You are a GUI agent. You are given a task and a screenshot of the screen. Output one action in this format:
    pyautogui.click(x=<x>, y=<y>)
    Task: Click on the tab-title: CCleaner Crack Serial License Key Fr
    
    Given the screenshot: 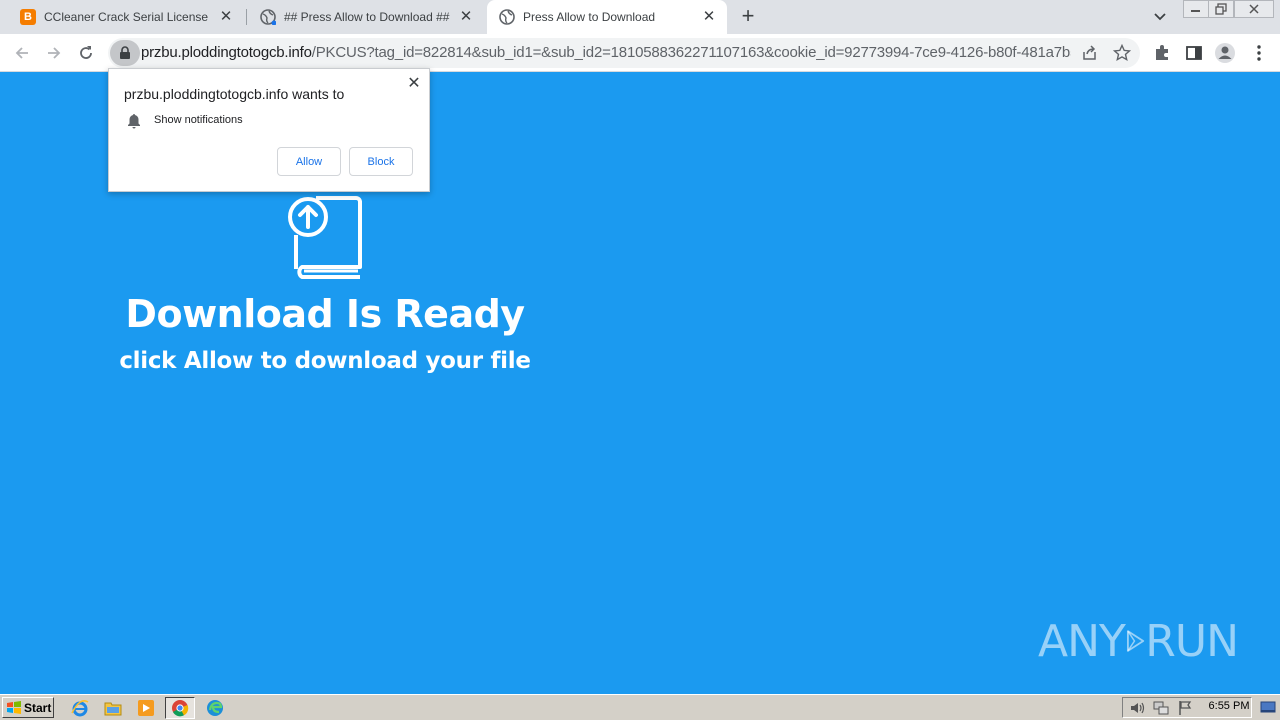 What is the action you would take?
    pyautogui.click(x=128, y=17)
    